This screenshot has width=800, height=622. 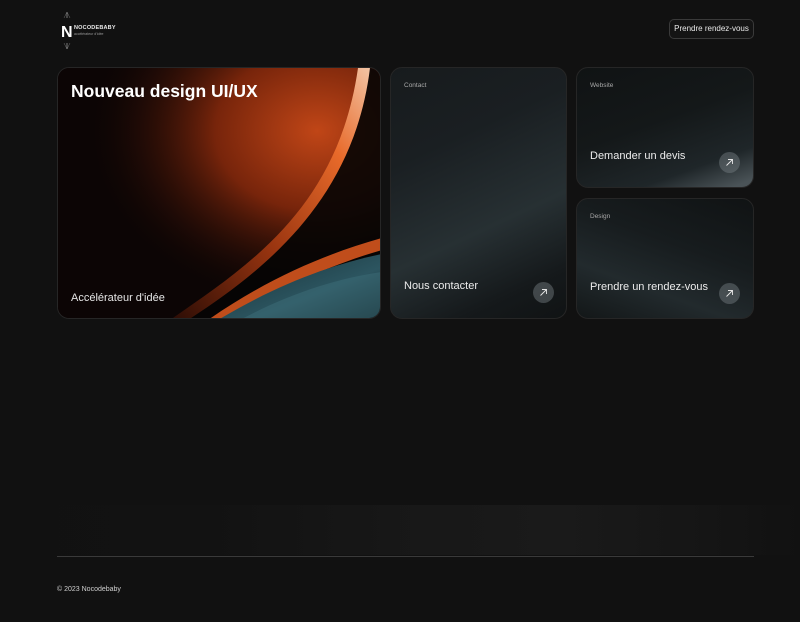 I want to click on logo-mark-icon: N, so click(x=67, y=31).